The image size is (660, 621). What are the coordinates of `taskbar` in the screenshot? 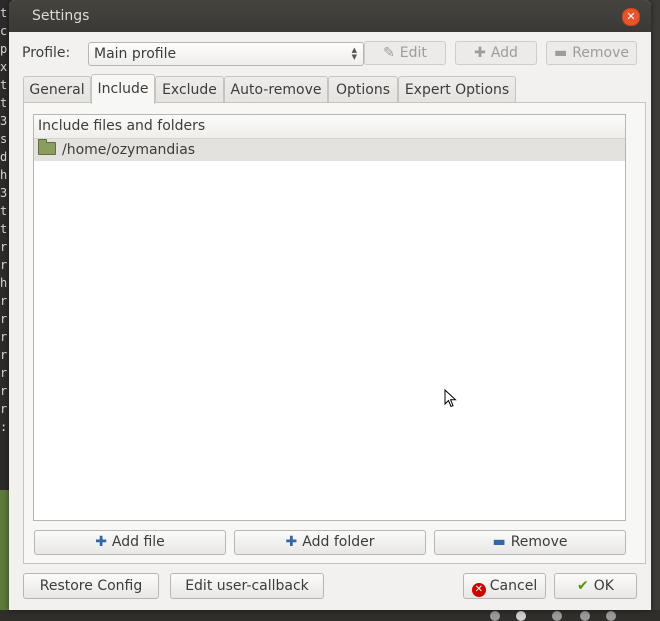 It's located at (330, 615).